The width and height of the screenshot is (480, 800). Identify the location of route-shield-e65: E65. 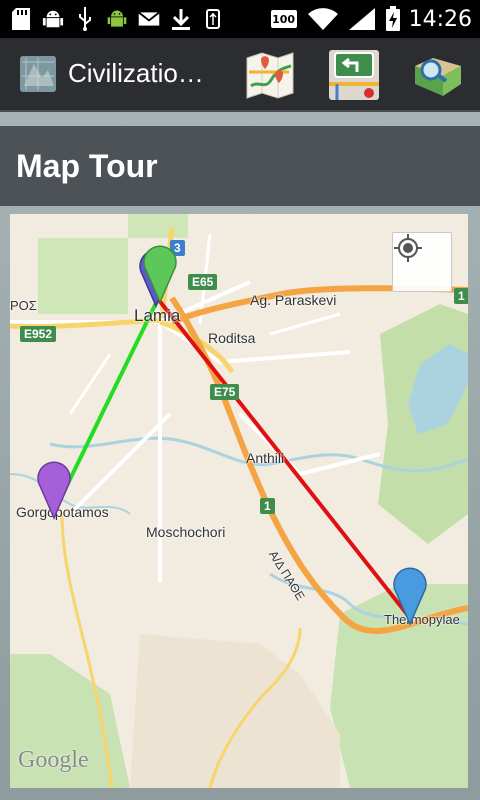
(203, 282).